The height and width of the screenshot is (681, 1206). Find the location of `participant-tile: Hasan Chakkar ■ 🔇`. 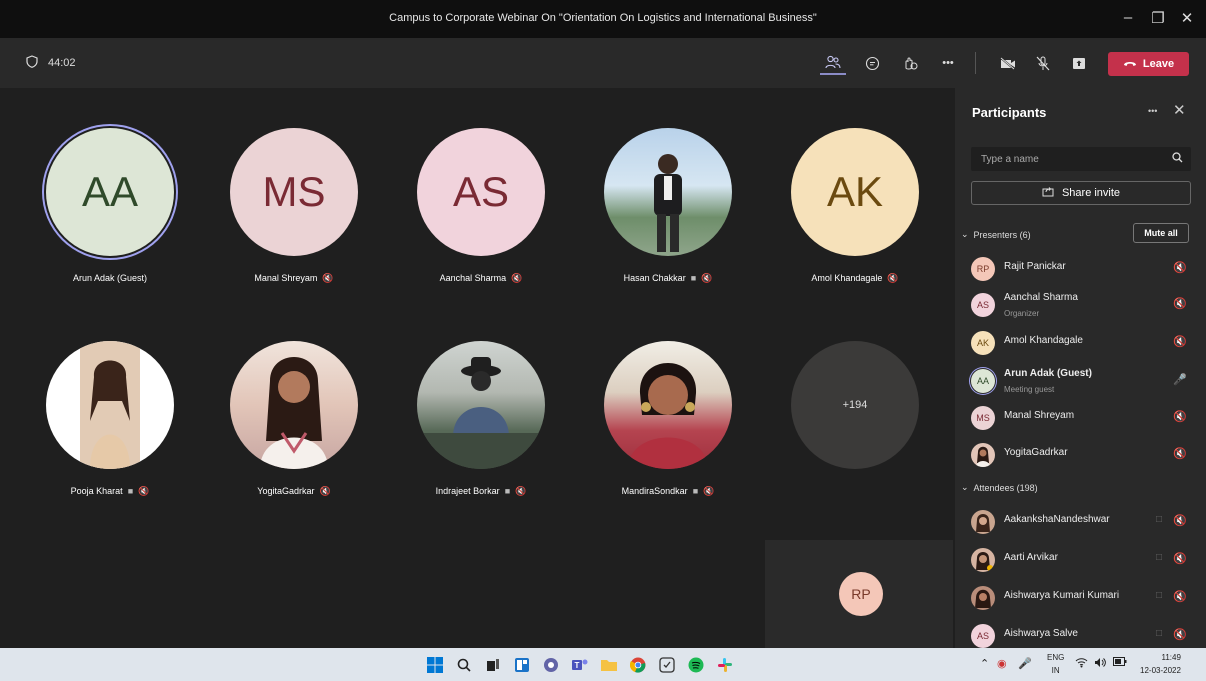

participant-tile: Hasan Chakkar ■ 🔇 is located at coordinates (668, 228).